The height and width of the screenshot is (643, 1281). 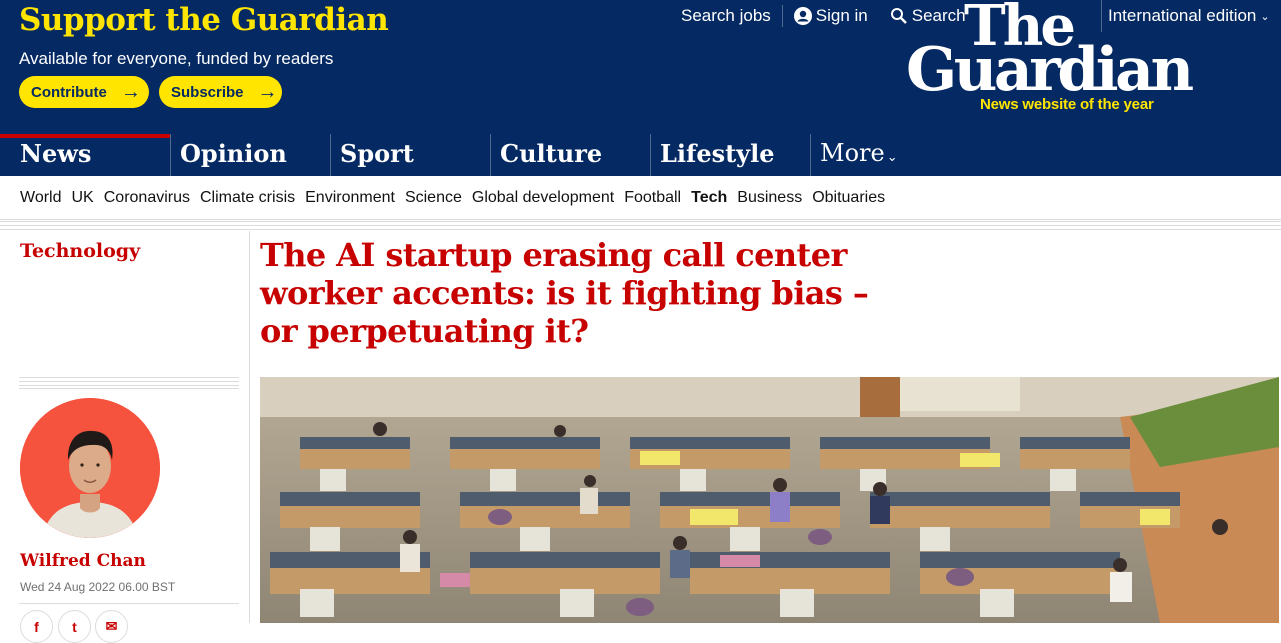 I want to click on twitter-share-button: t, so click(x=74, y=626).